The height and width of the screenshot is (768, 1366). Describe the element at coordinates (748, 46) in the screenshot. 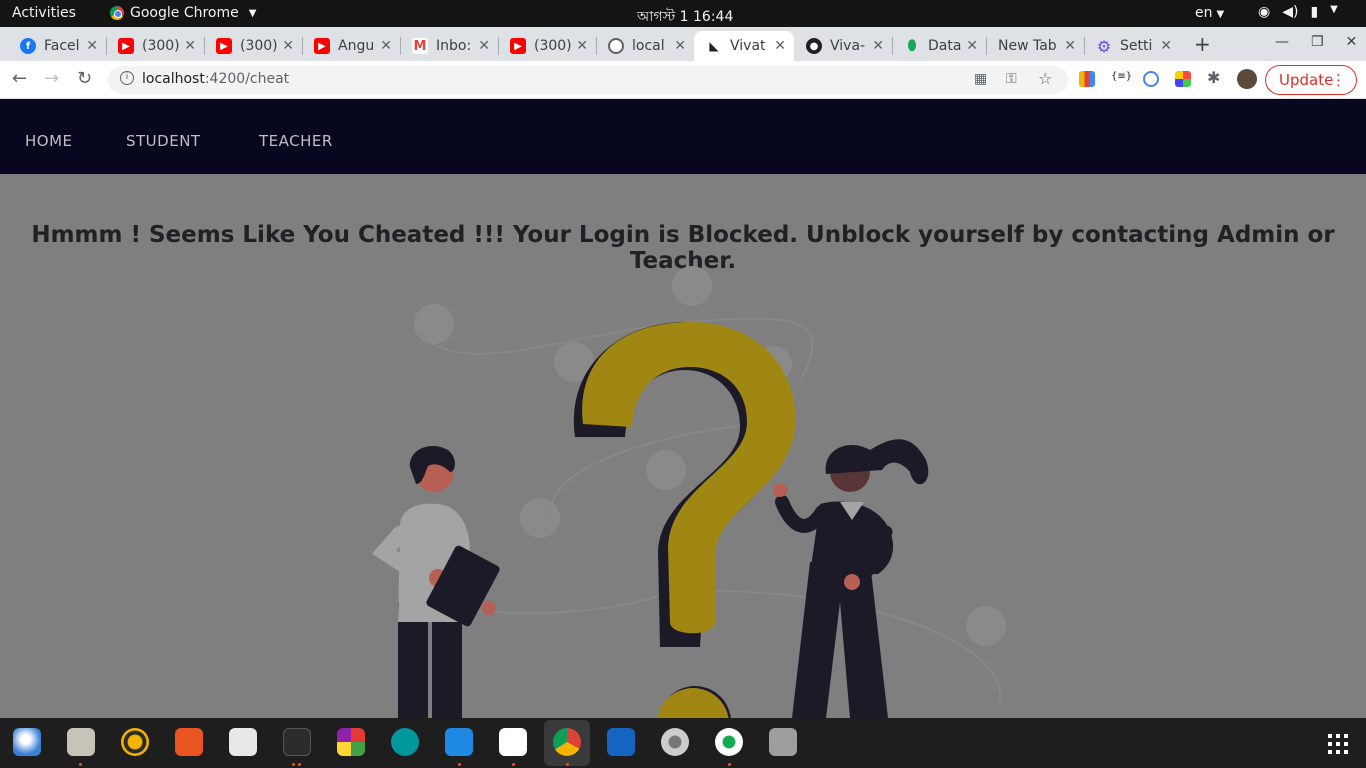

I see `tab-title: Vivat` at that location.